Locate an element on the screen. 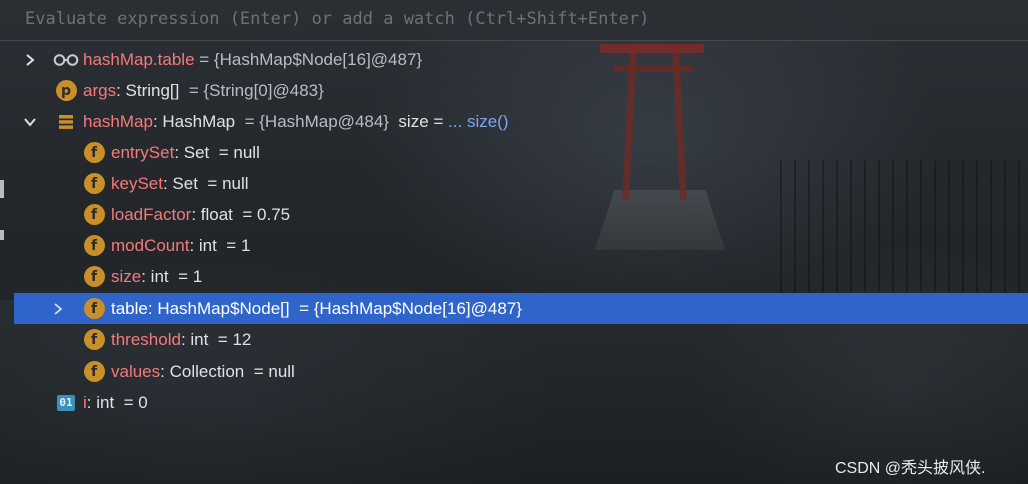 The height and width of the screenshot is (484, 1028). variable-text: loadFactor : float = 0.75 is located at coordinates (200, 215).